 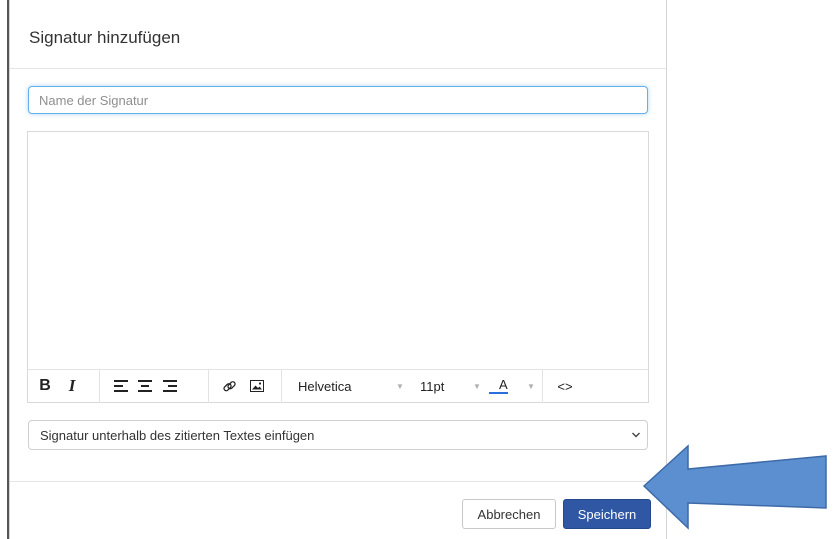 I want to click on bold-button: B, so click(x=45, y=386).